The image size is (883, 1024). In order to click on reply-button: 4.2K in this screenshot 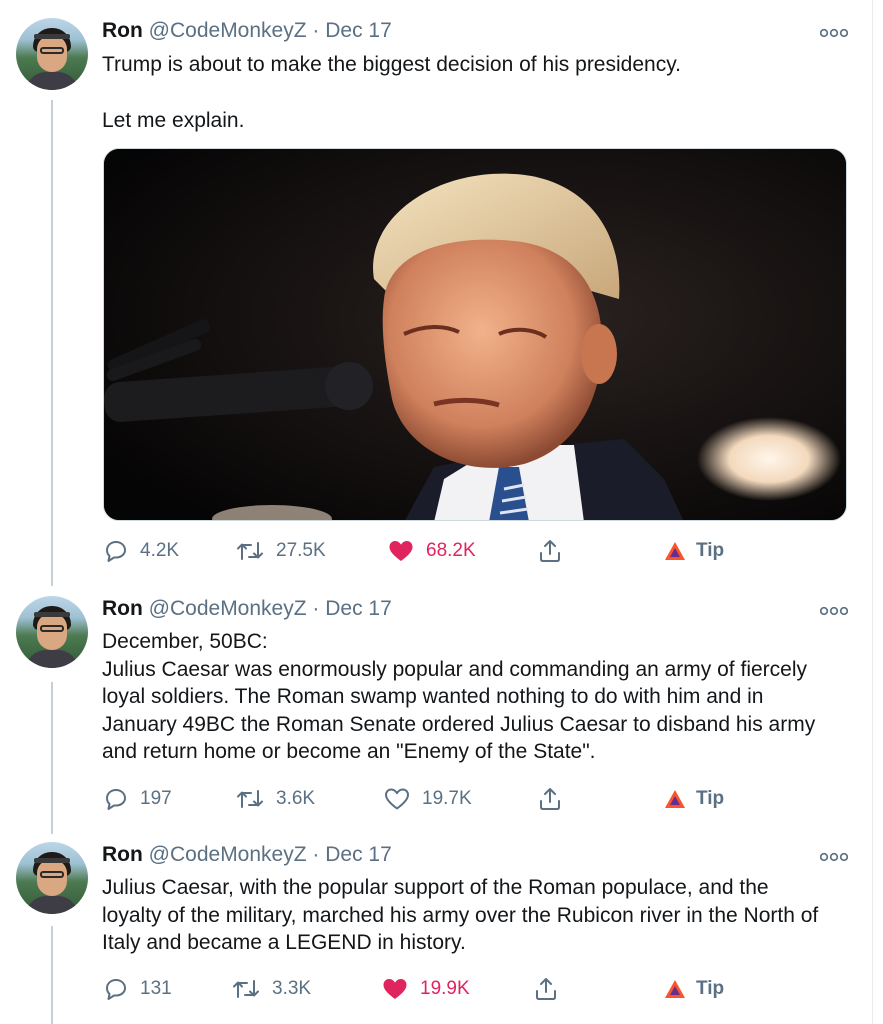, I will do `click(141, 551)`.